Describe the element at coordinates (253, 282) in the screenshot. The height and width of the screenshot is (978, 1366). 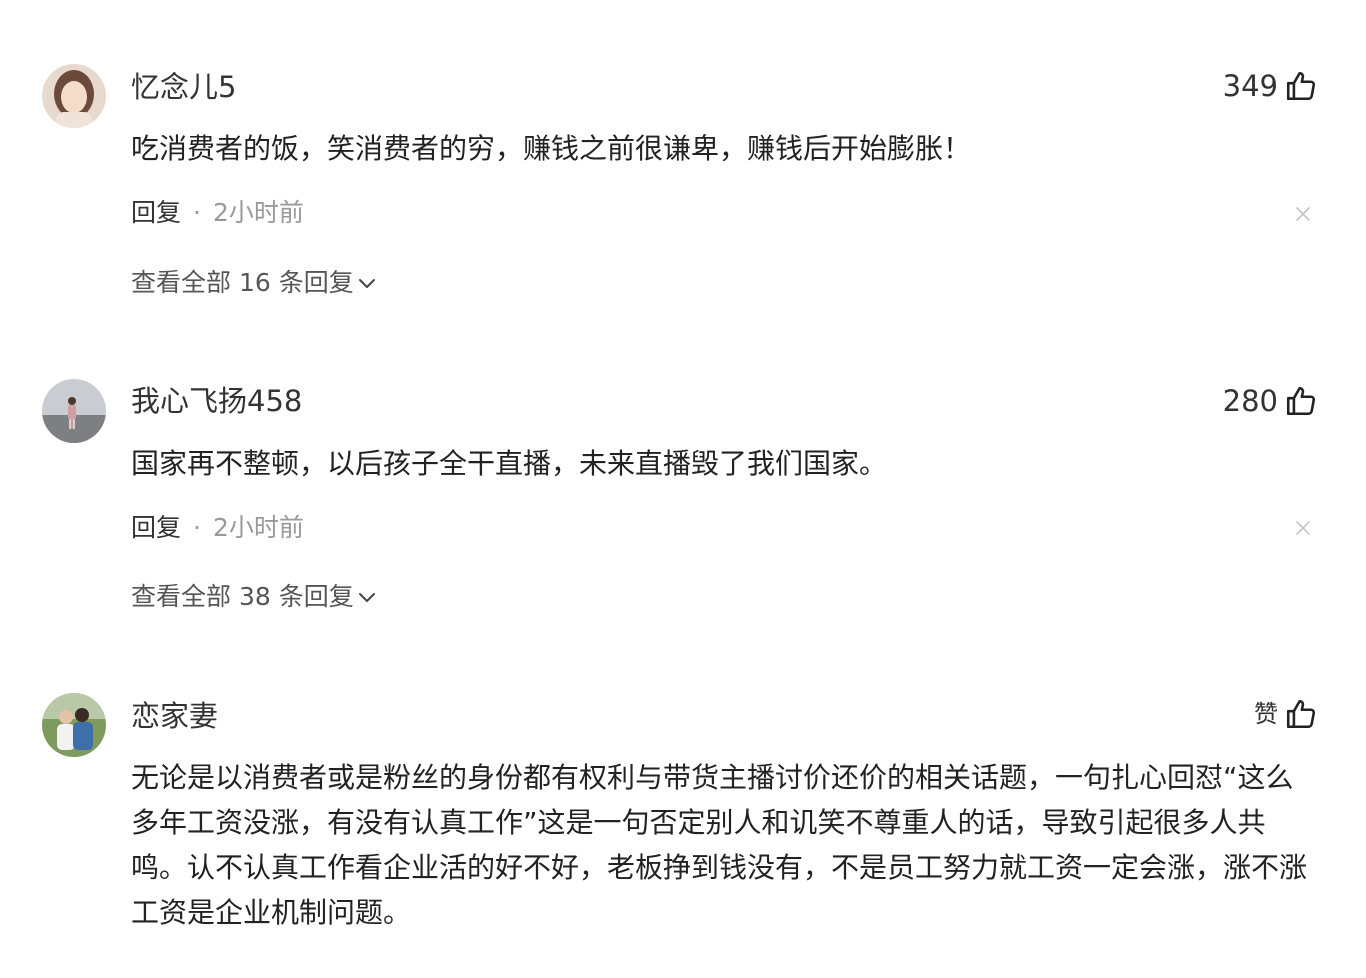
I see `view-replies-button: 查看全部 16 条回复` at that location.